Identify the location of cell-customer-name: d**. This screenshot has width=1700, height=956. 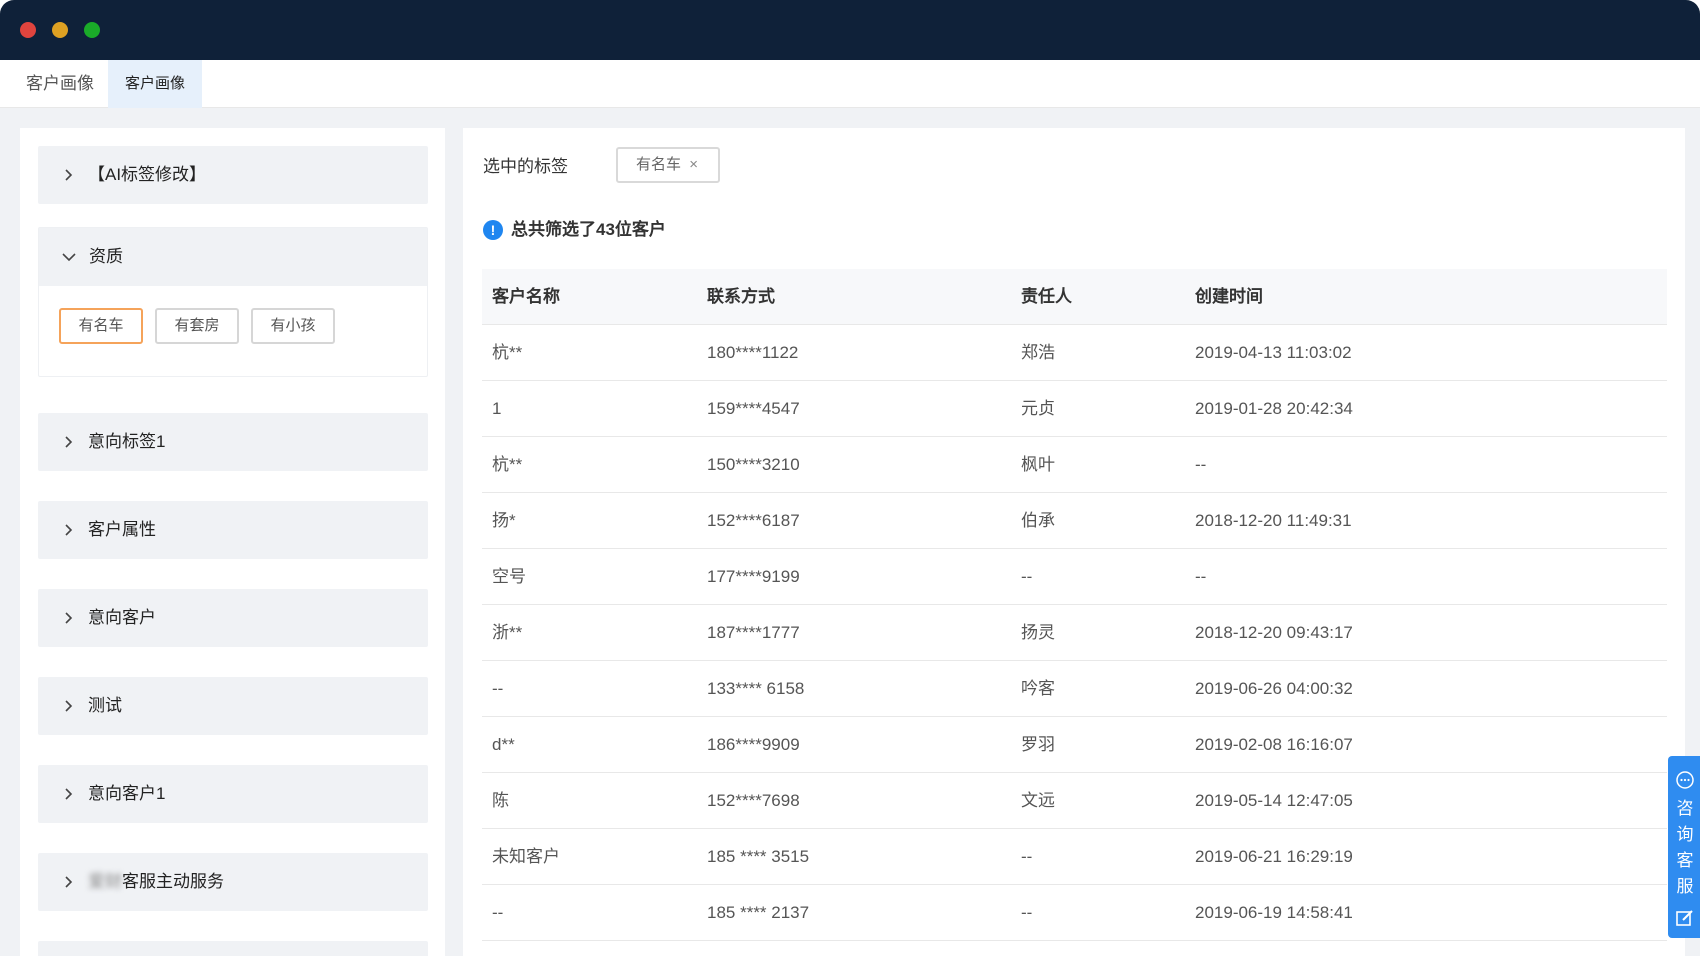
(503, 744).